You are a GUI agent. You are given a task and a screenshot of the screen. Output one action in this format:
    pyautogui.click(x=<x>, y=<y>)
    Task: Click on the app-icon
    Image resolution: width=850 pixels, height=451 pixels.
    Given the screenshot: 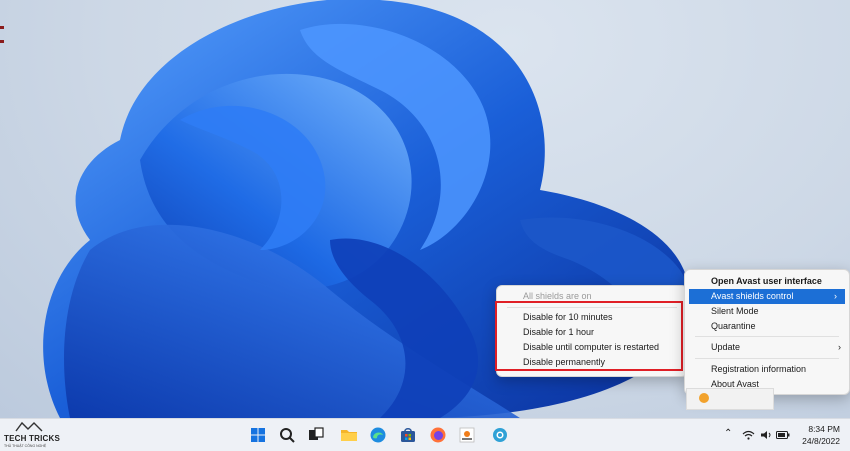 What is the action you would take?
    pyautogui.click(x=500, y=435)
    